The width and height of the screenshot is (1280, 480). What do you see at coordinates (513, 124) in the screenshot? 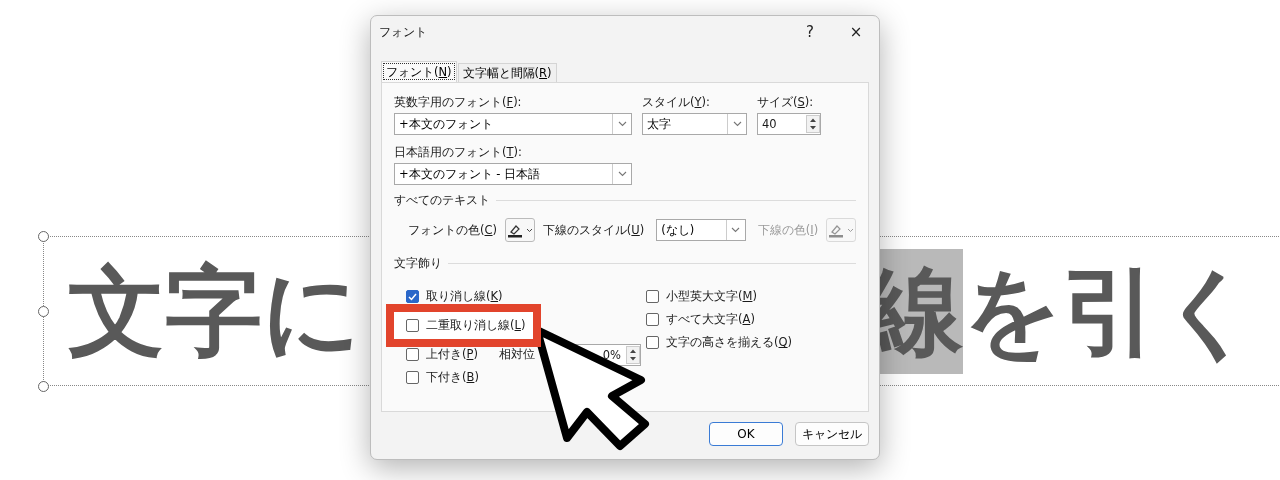
I see `font-dropdown: +本文のフォント` at bounding box center [513, 124].